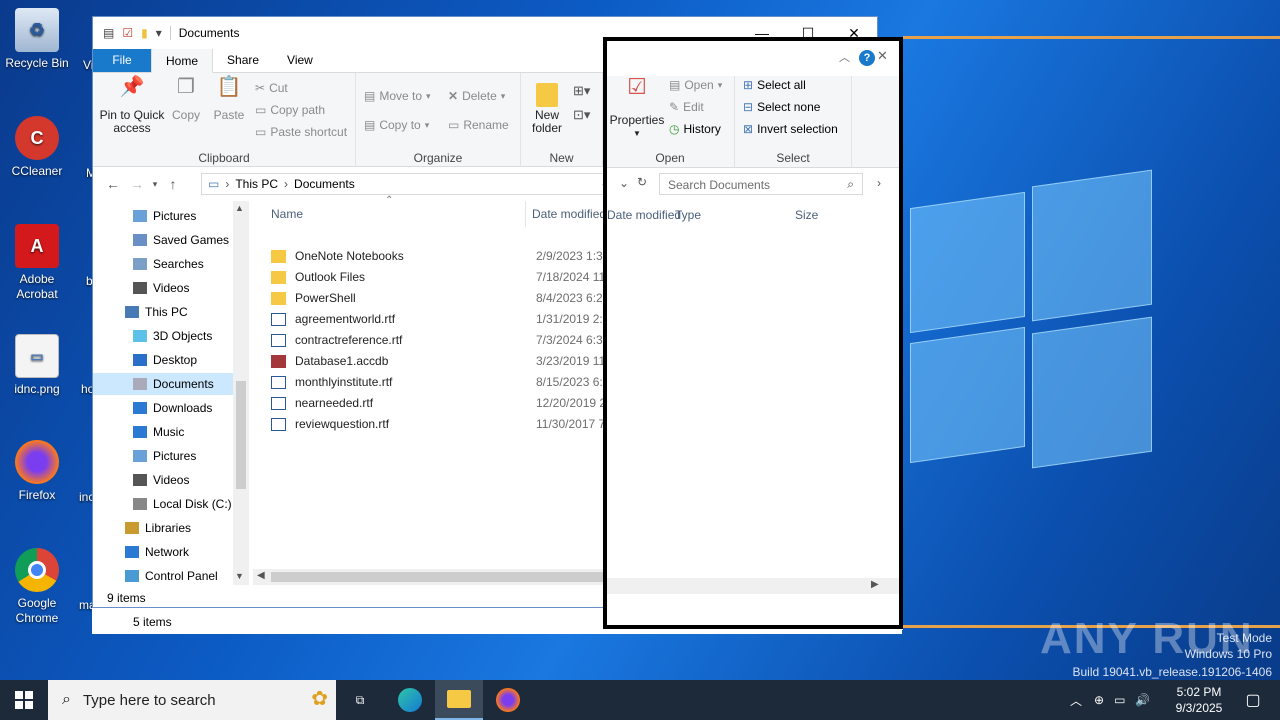  What do you see at coordinates (261, 575) in the screenshot?
I see `scroll-left-icon: ◀` at bounding box center [261, 575].